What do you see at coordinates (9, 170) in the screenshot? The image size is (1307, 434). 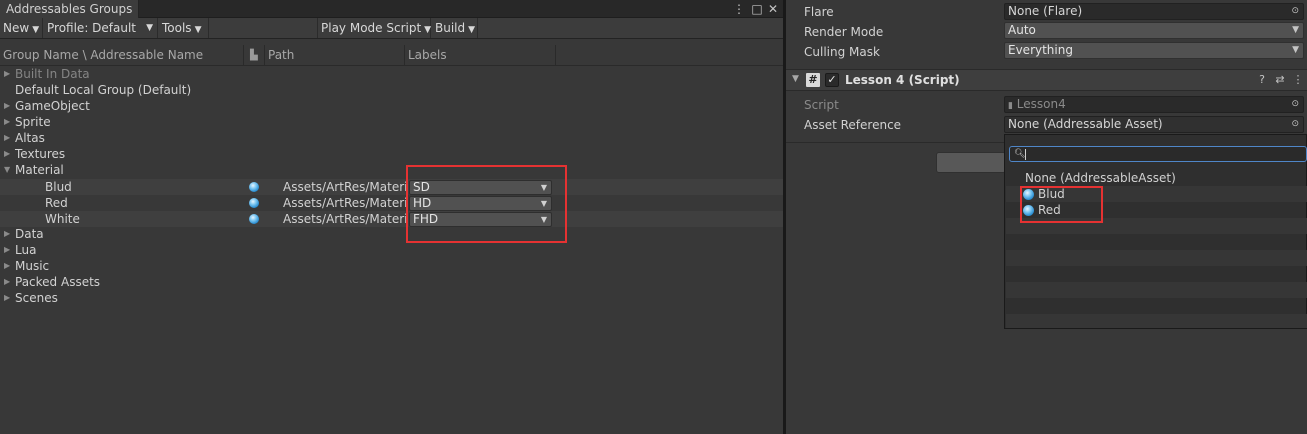 I see `collapse-arrow-icon: ▼` at bounding box center [9, 170].